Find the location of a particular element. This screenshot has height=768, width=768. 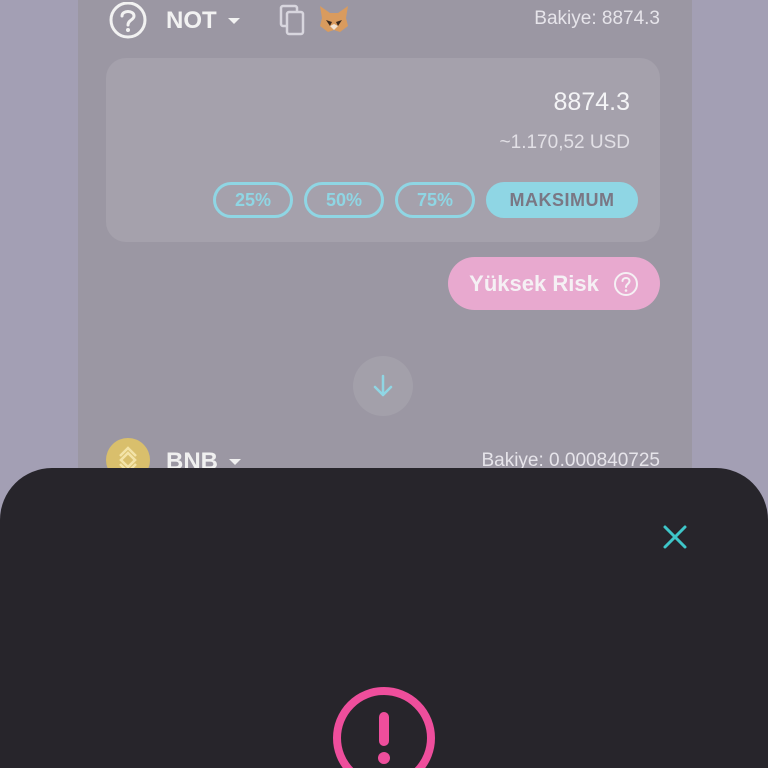

arrow-down-icon is located at coordinates (383, 385).